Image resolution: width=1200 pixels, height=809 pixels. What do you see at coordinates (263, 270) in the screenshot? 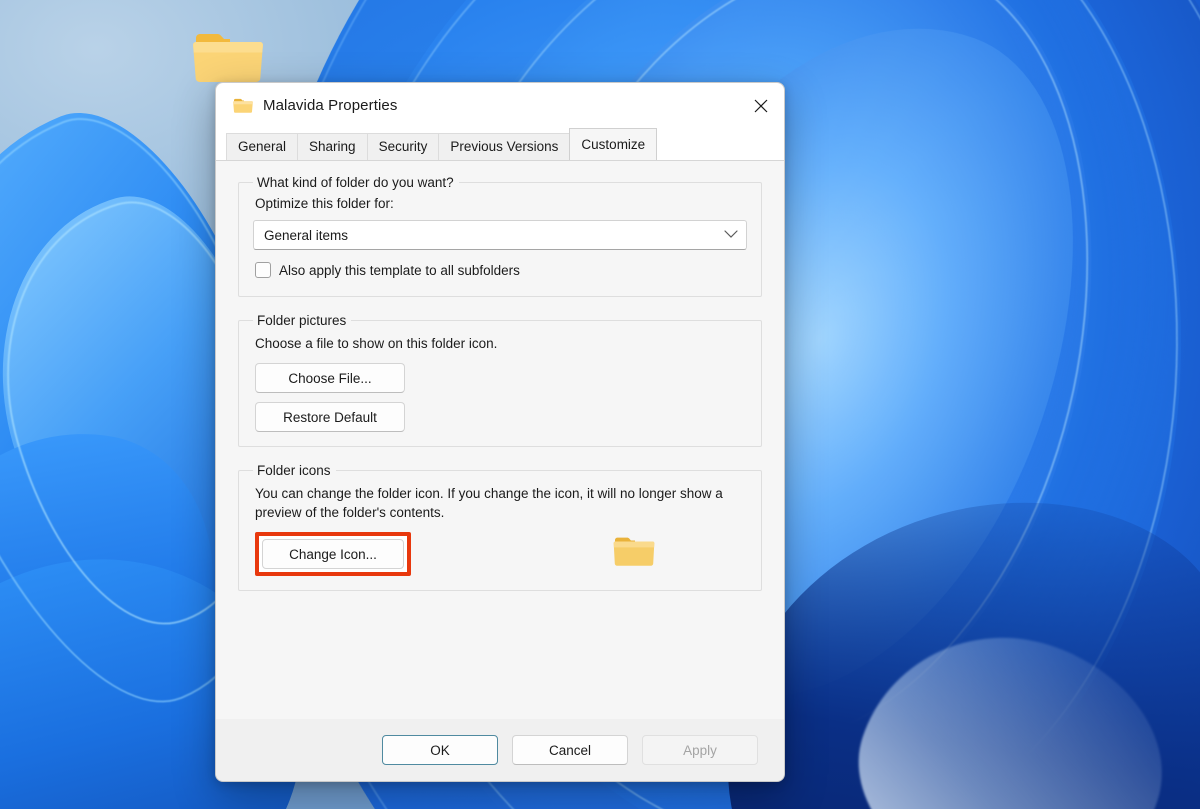
I see `checkbox-box-icon` at bounding box center [263, 270].